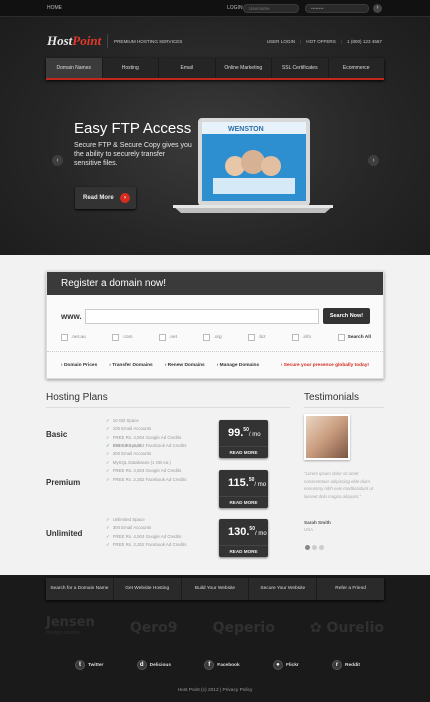 This screenshot has width=430, height=702. I want to click on plan-price: 130.50/ mo, so click(247, 532).